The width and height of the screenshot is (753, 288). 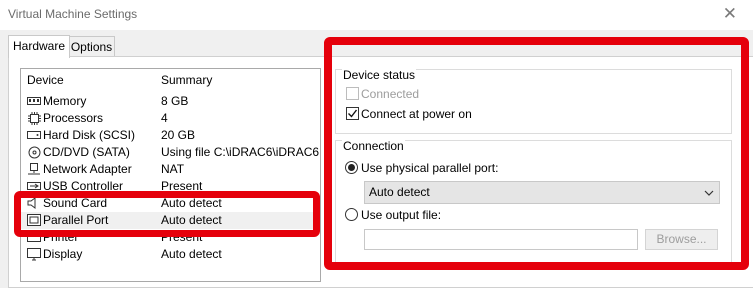 What do you see at coordinates (39, 46) in the screenshot?
I see `tab-hardware: Hardware` at bounding box center [39, 46].